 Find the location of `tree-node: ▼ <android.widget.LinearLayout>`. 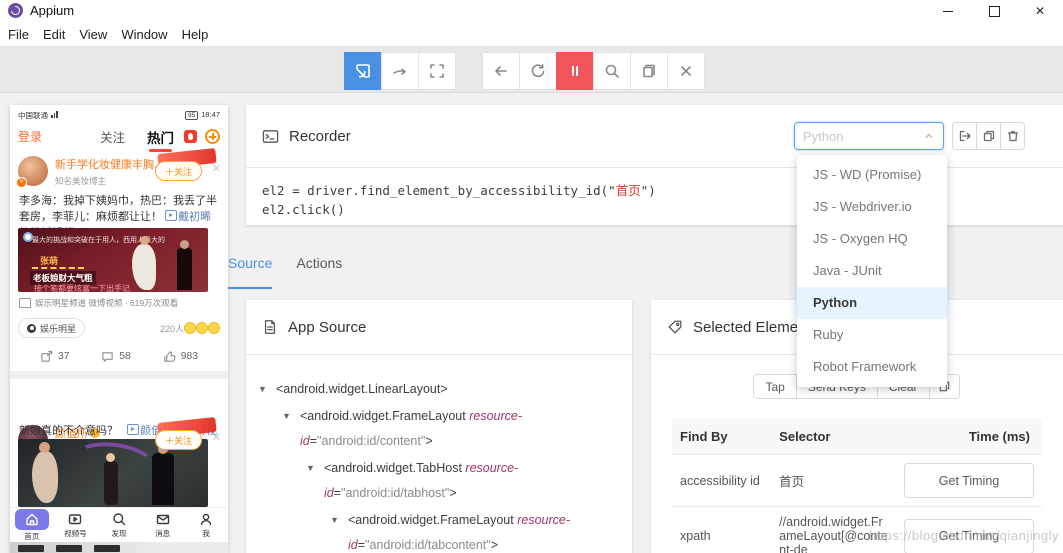

tree-node: ▼ <android.widget.LinearLayout> is located at coordinates (432, 389).